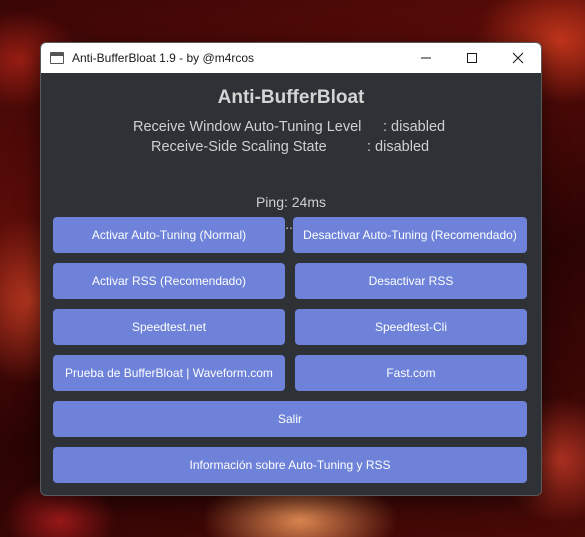 The height and width of the screenshot is (537, 585). Describe the element at coordinates (163, 58) in the screenshot. I see `window-title: Anti-BufferBloat 1.9 - by @m4rcos` at that location.